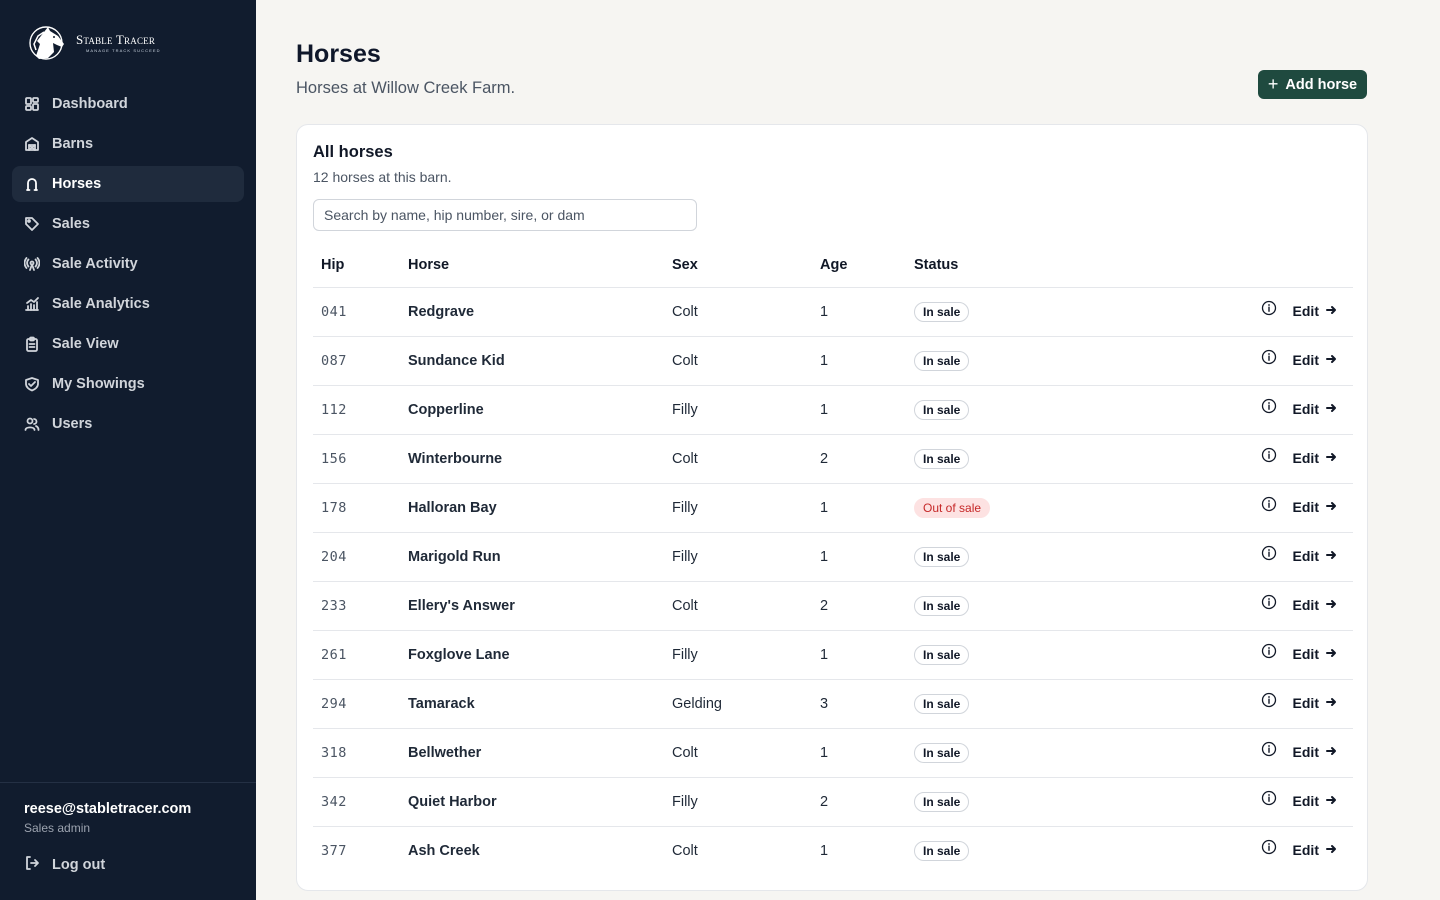 The height and width of the screenshot is (900, 1440). What do you see at coordinates (360, 265) in the screenshot?
I see `column-header-hip: Hip` at bounding box center [360, 265].